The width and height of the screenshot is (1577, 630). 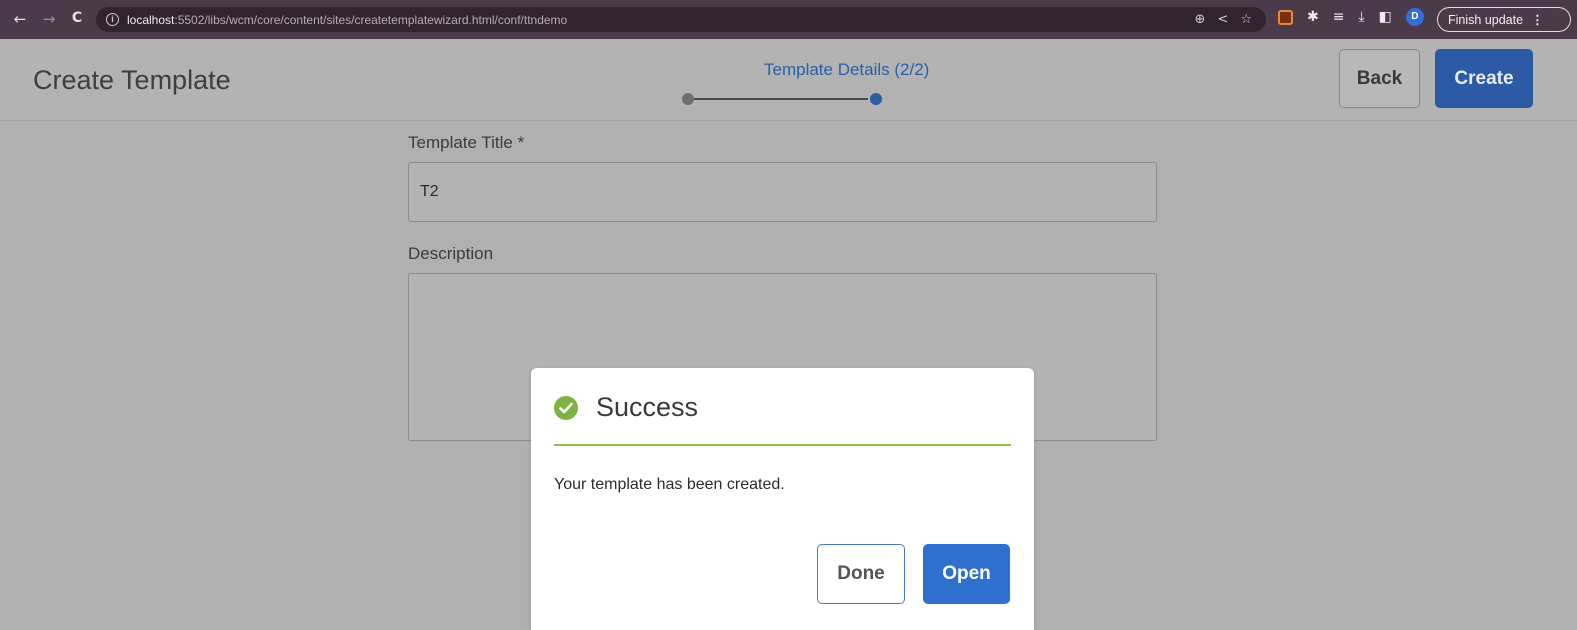 I want to click on template-title-label: Template Title *, so click(x=466, y=142).